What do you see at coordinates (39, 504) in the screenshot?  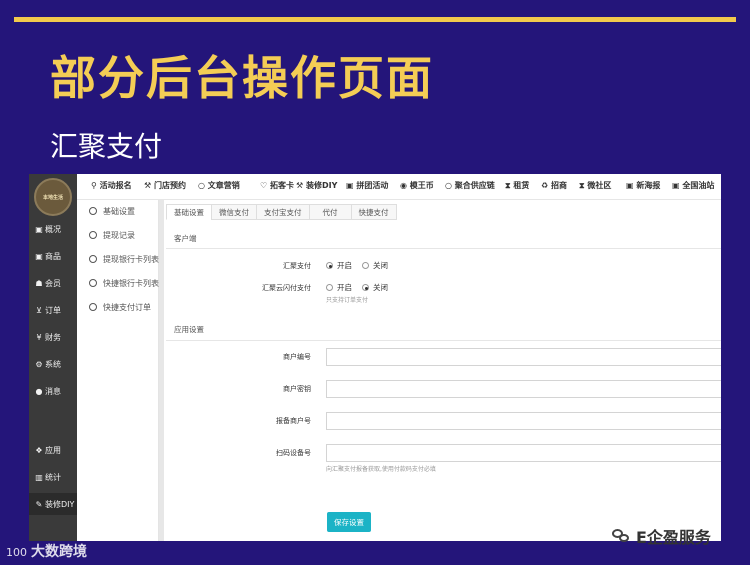 I see `brush-icon: ✎` at bounding box center [39, 504].